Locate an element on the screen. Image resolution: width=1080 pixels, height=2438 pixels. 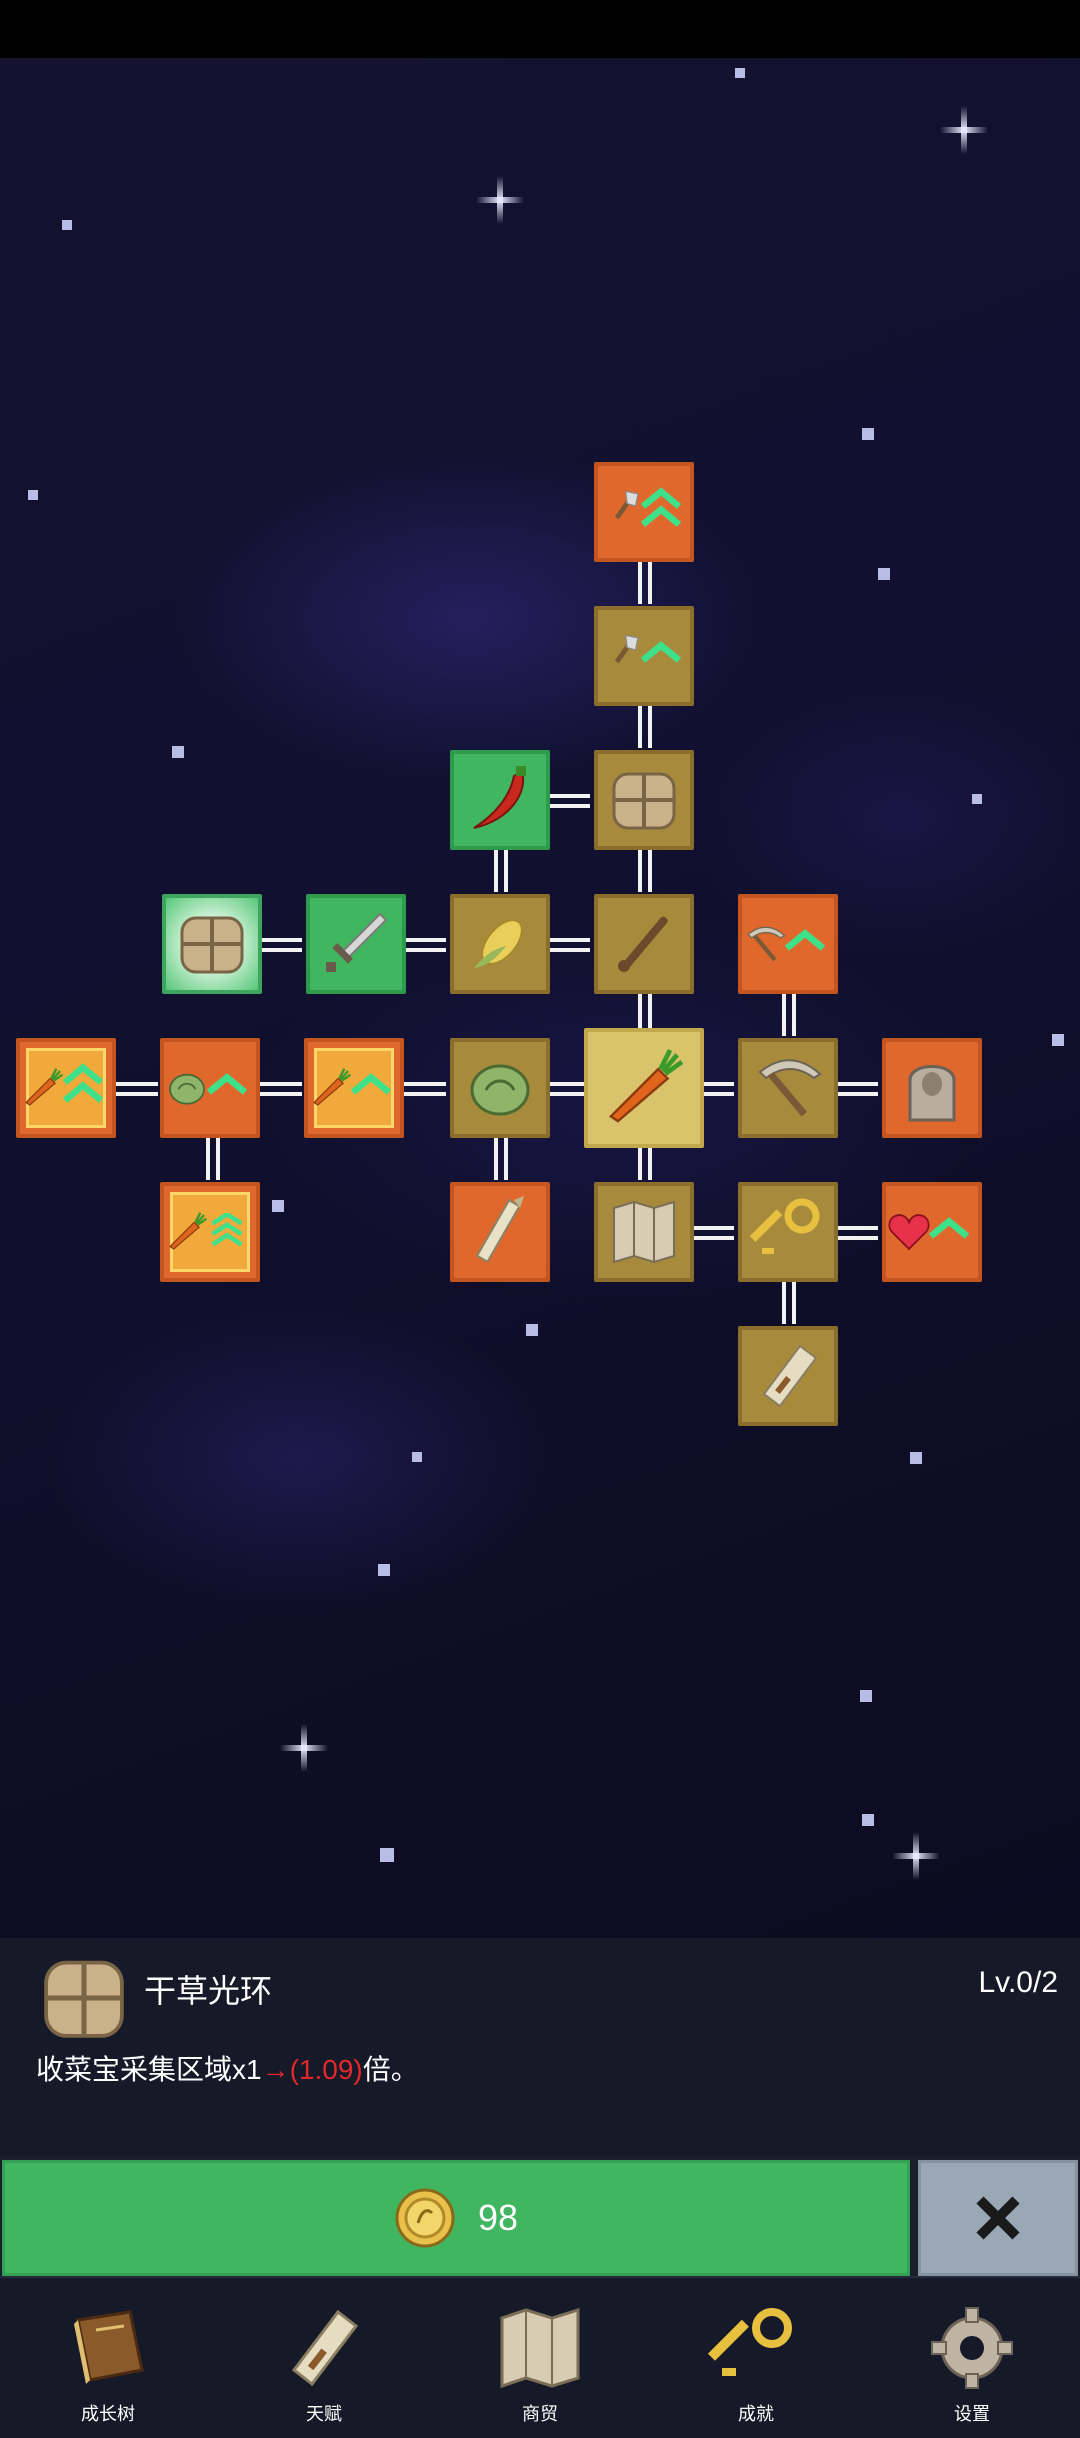
node-hay-bale is located at coordinates (644, 800).